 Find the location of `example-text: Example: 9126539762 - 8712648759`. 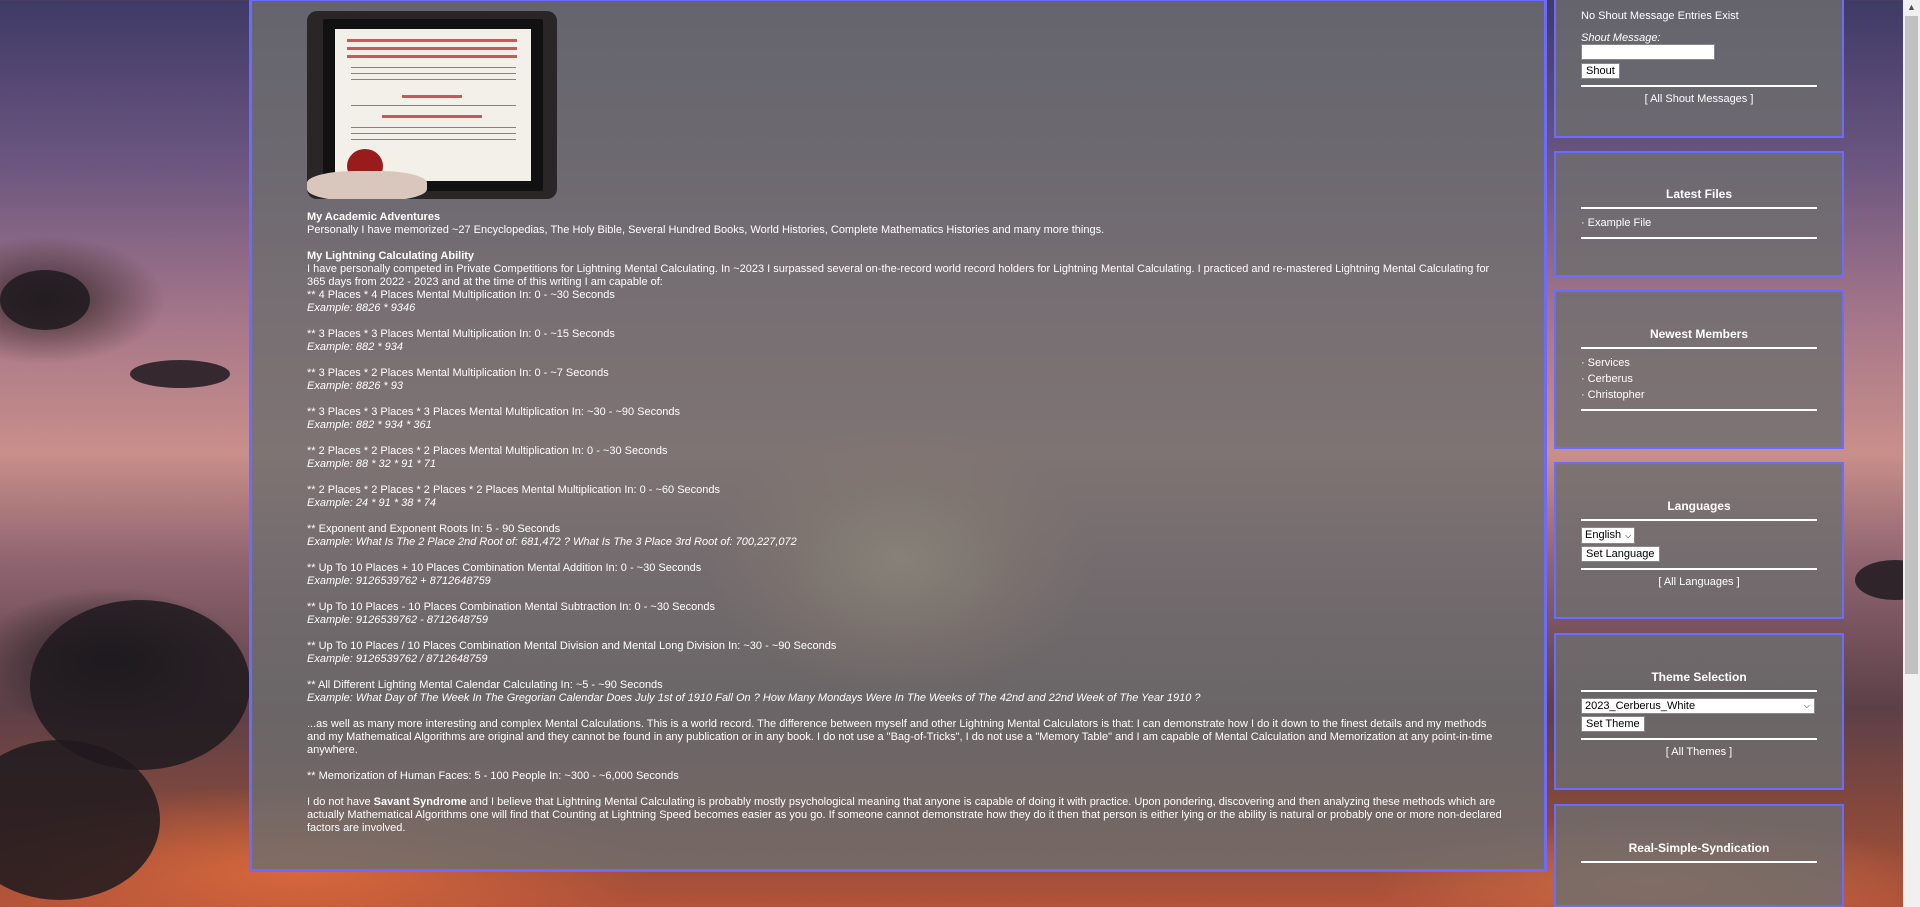

example-text: Example: 9126539762 - 8712648759 is located at coordinates (398, 620).